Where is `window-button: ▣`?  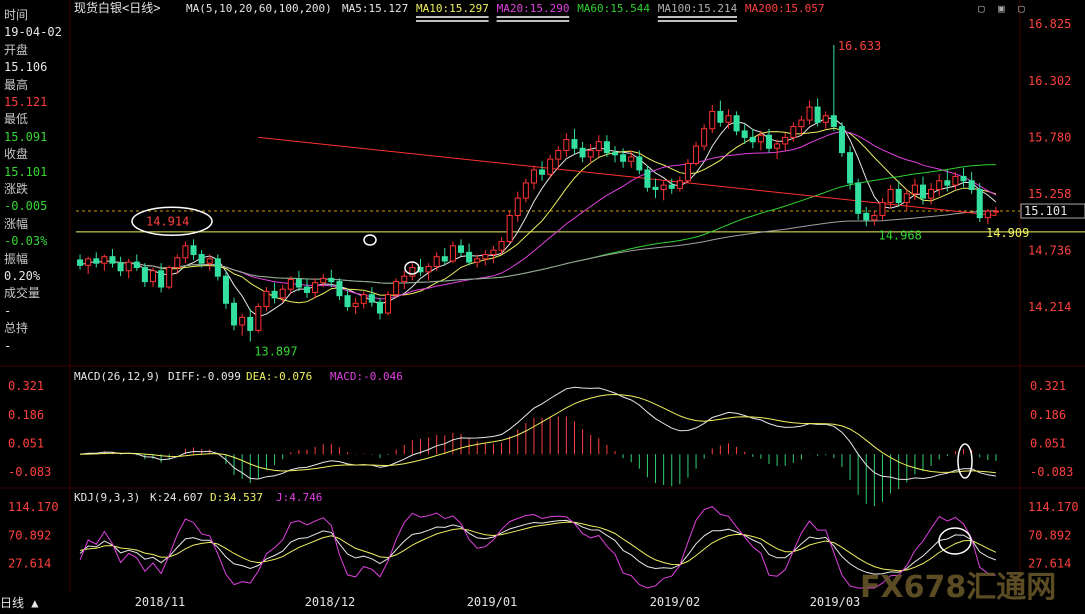 window-button: ▣ is located at coordinates (1001, 8).